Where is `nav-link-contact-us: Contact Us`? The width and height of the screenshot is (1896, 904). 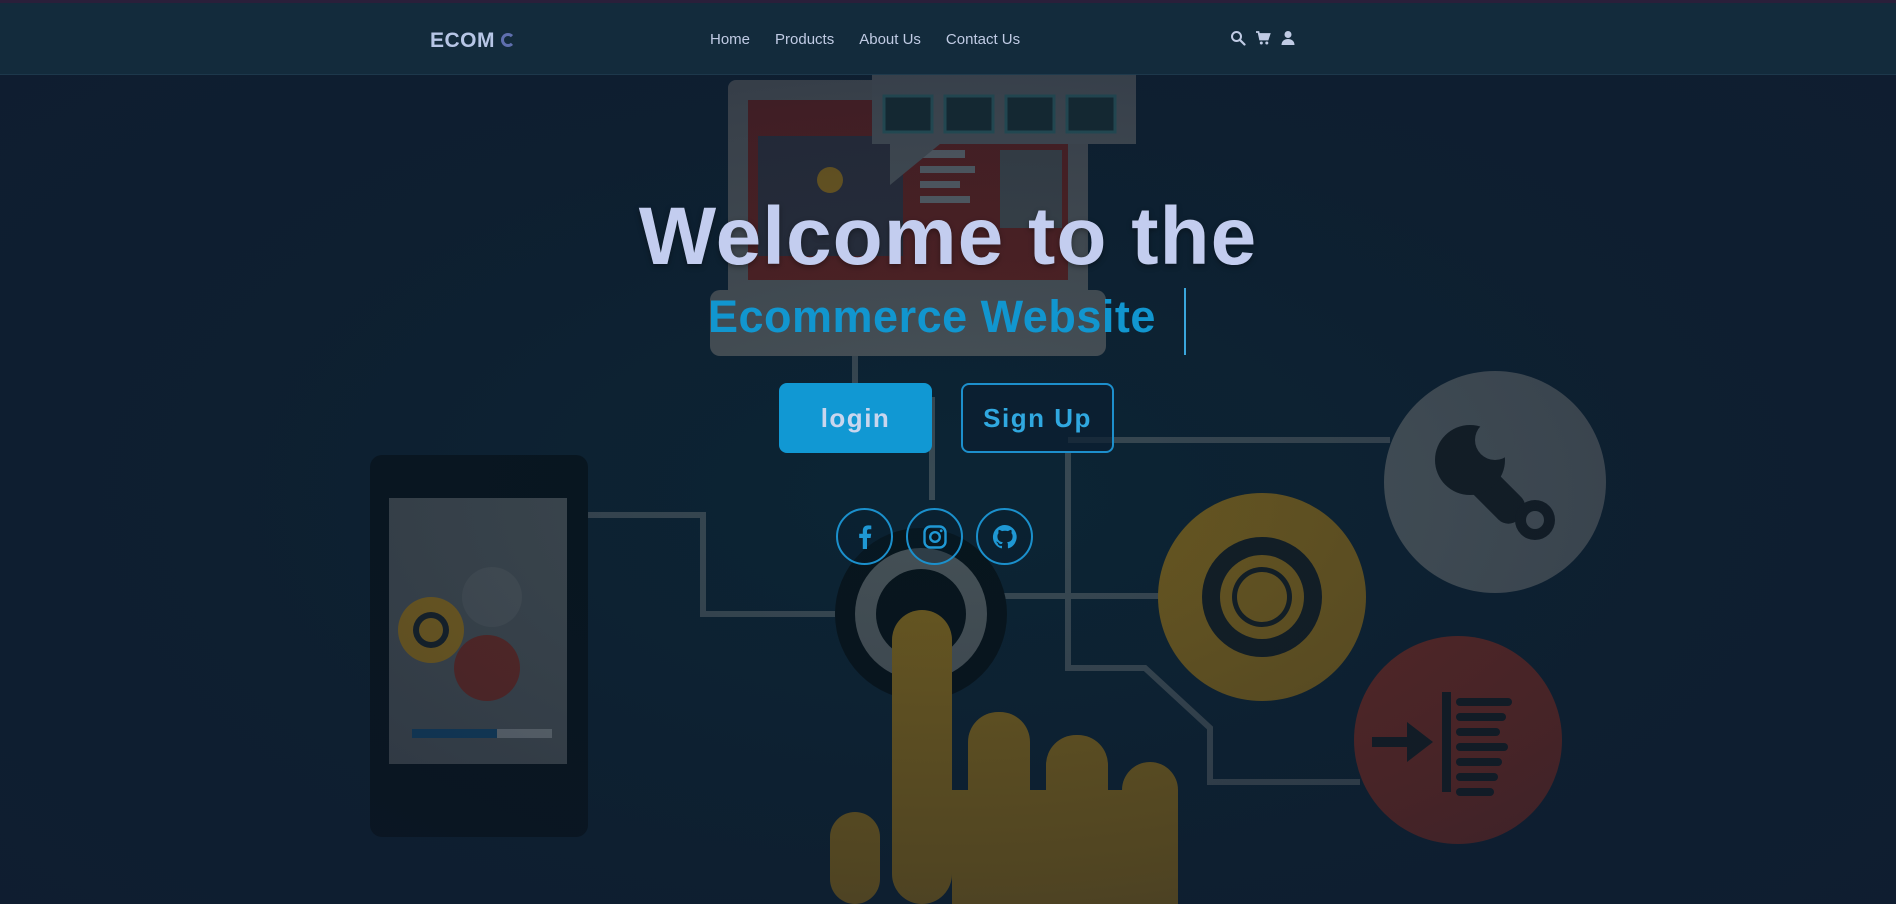 nav-link-contact-us: Contact Us is located at coordinates (983, 39).